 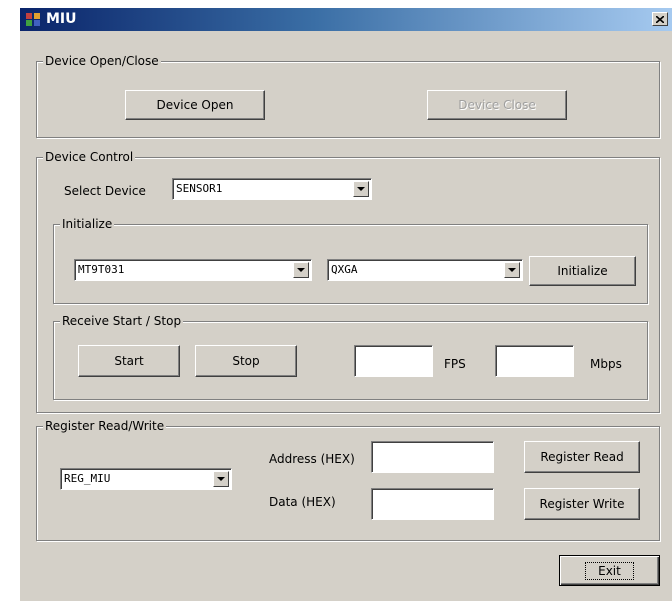 I want to click on fps-field, so click(x=393, y=361).